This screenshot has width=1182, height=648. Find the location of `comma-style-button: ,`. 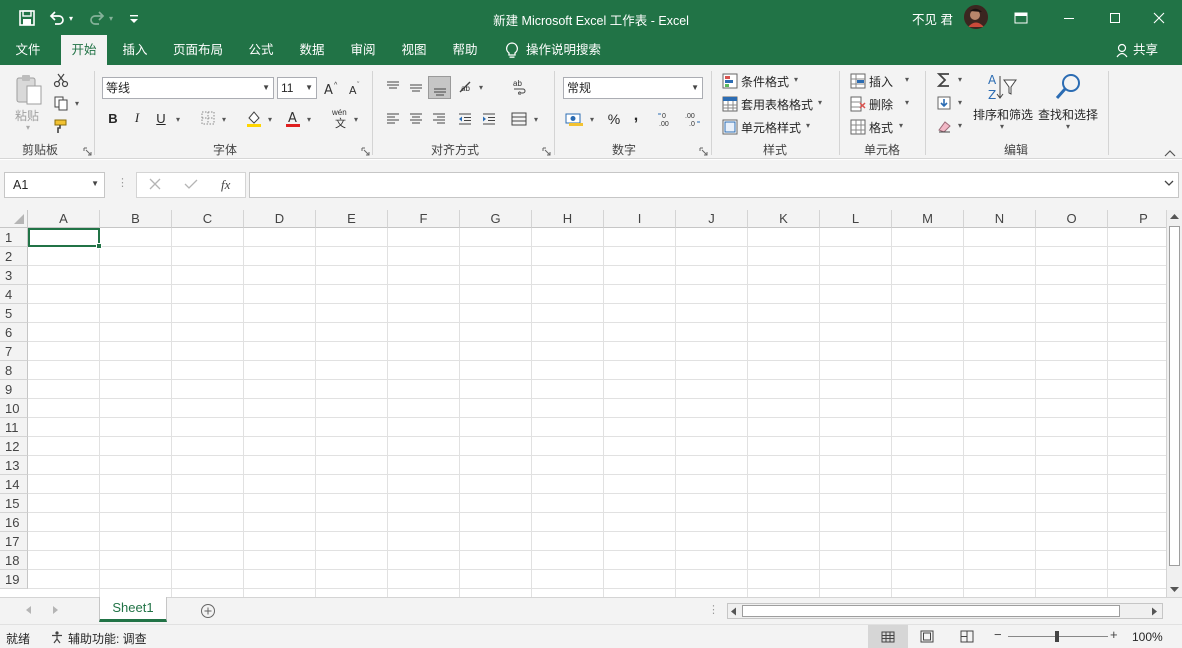

comma-style-button: , is located at coordinates (636, 116).